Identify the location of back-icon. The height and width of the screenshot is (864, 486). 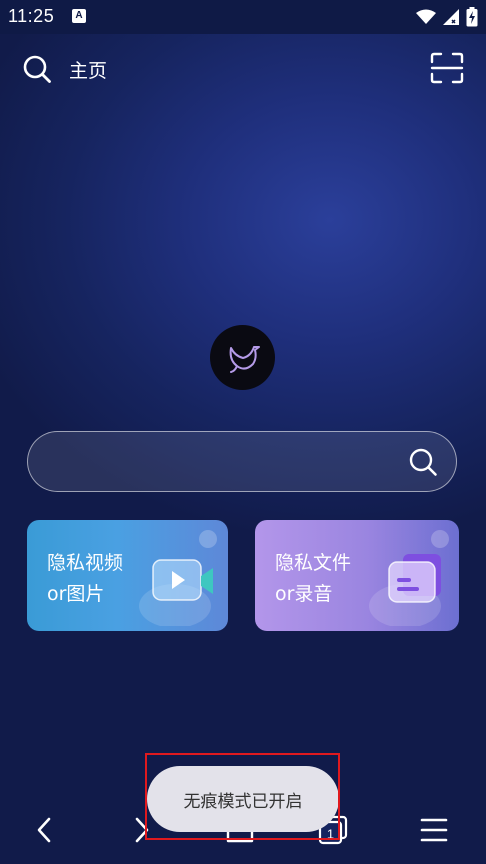
(44, 830).